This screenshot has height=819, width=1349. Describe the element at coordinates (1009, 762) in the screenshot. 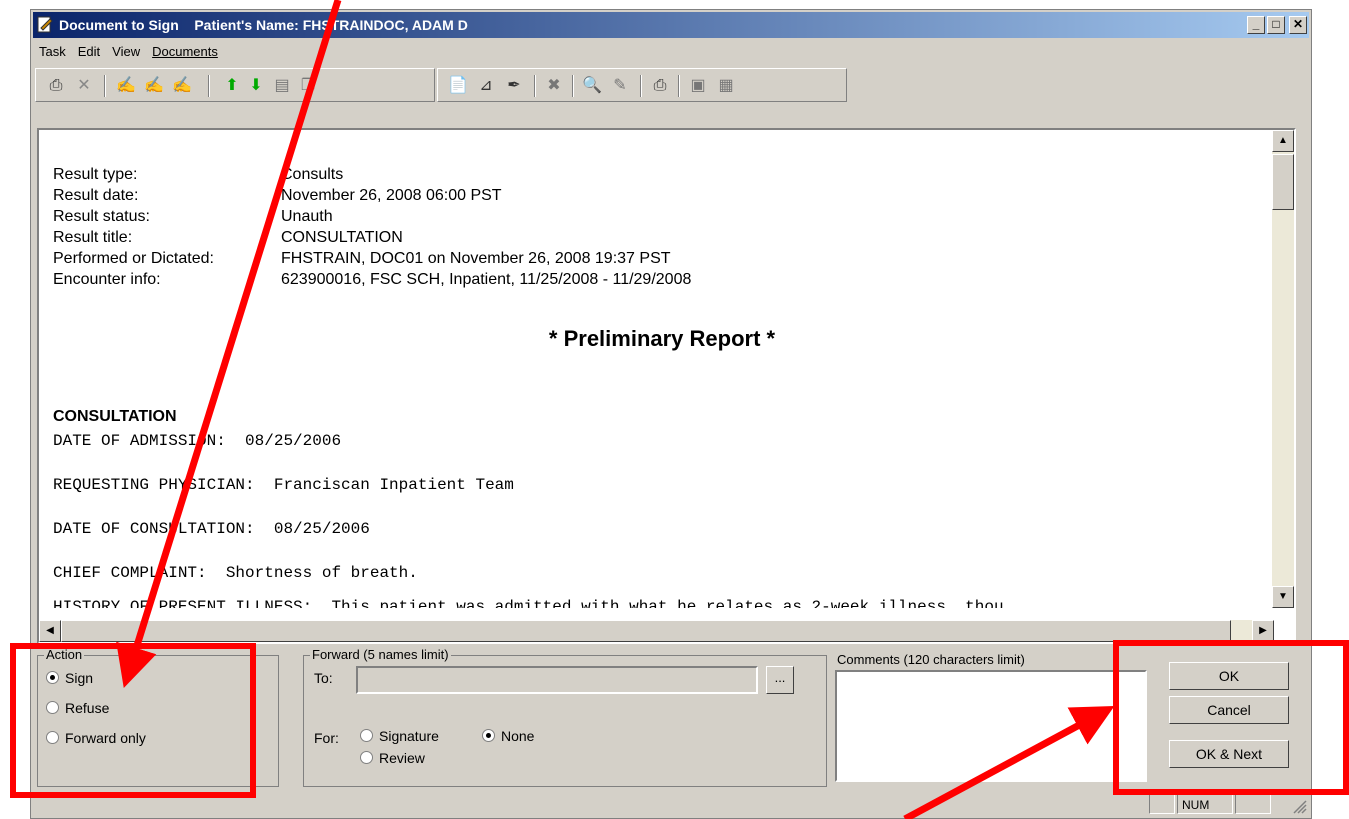

I see `arrow-to-buttons` at that location.